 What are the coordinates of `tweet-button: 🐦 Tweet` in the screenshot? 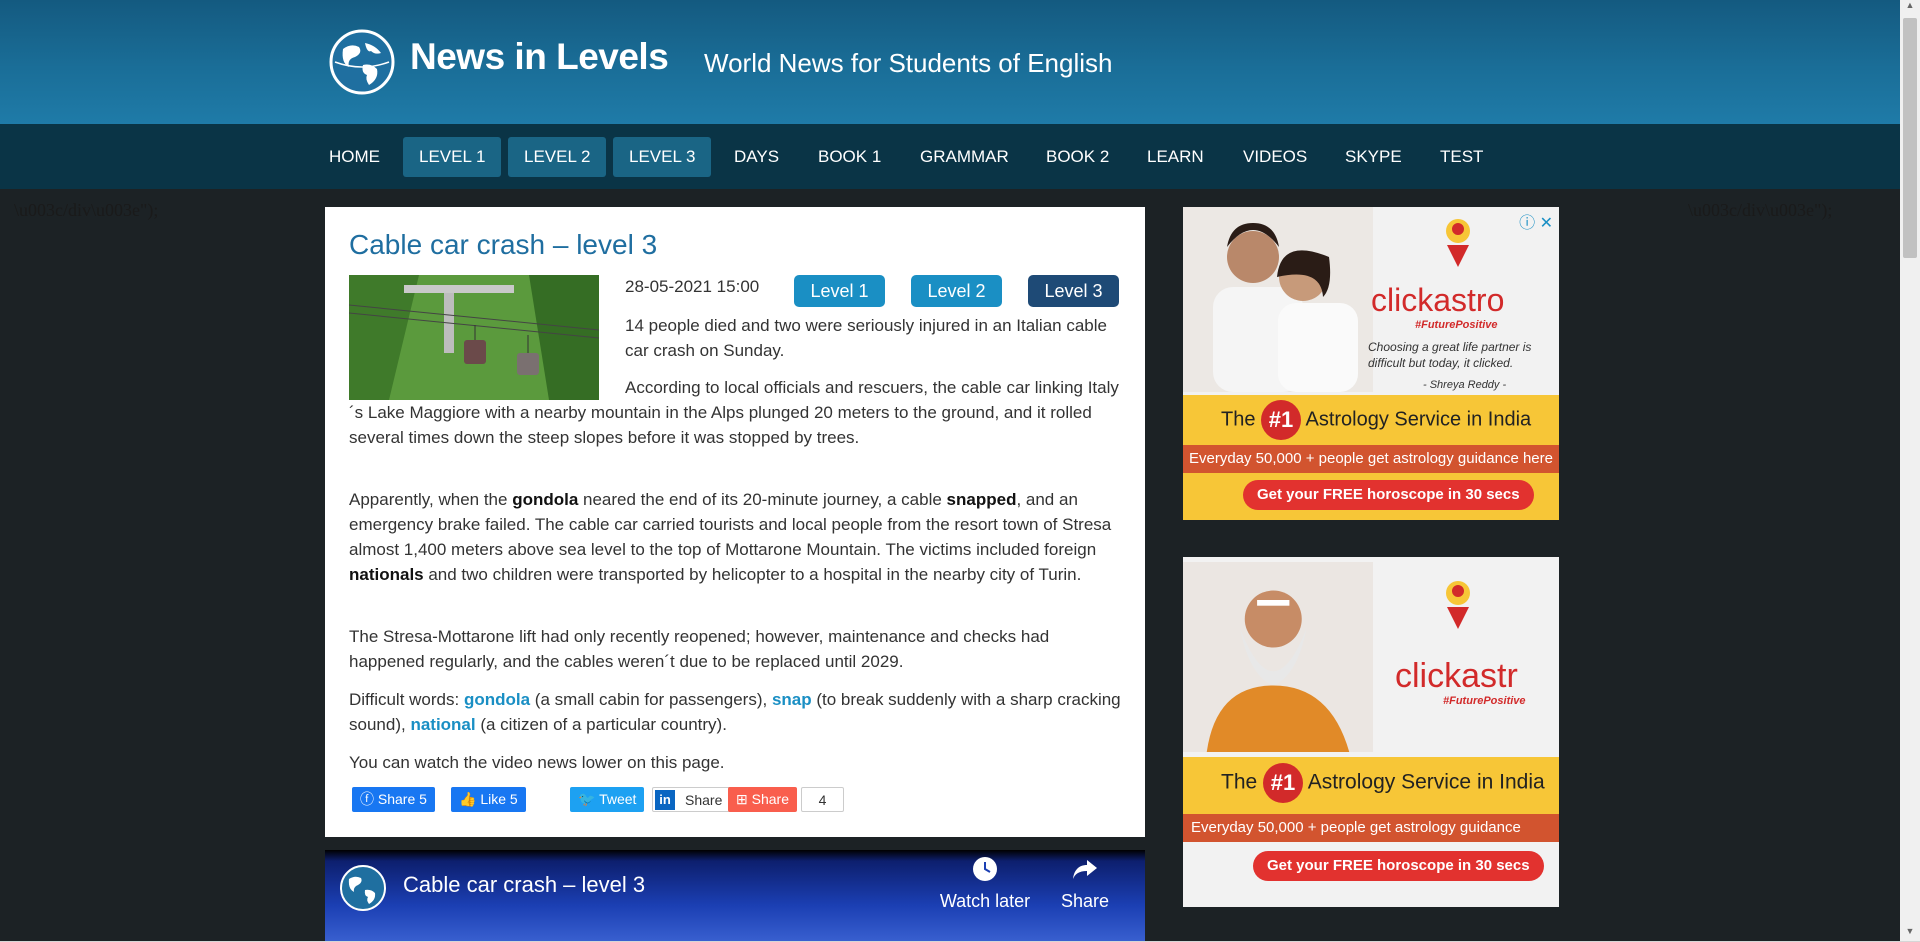 It's located at (607, 799).